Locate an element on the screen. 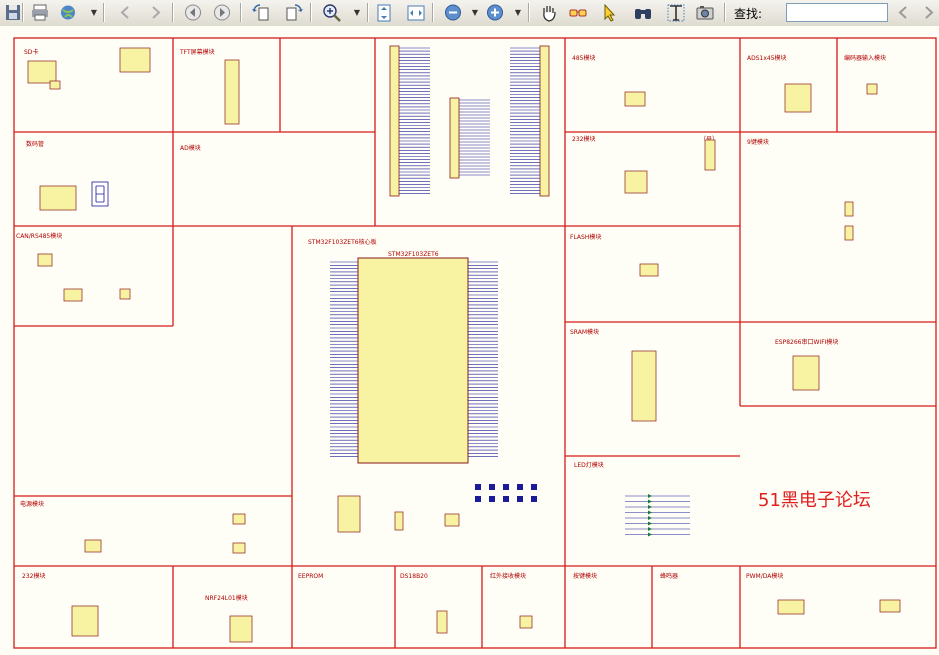  globe-icon is located at coordinates (68, 12).